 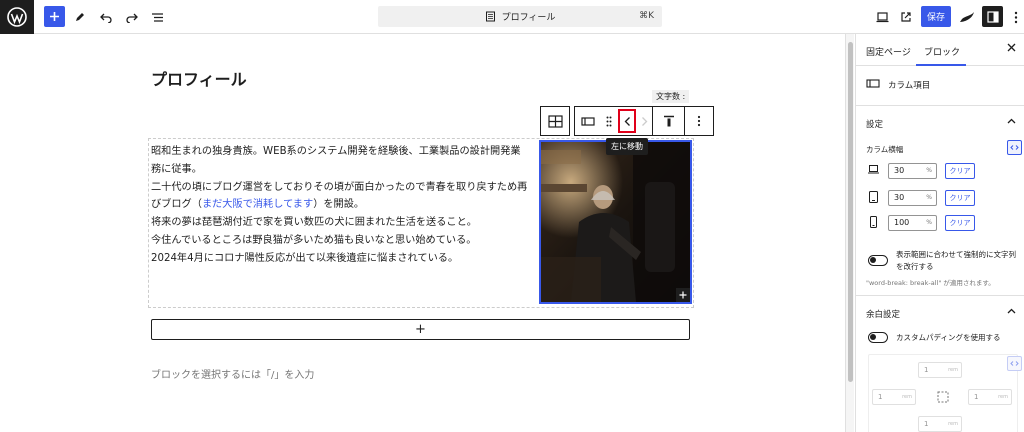 I want to click on padding-bottom-input: 1 rem, so click(x=940, y=424).